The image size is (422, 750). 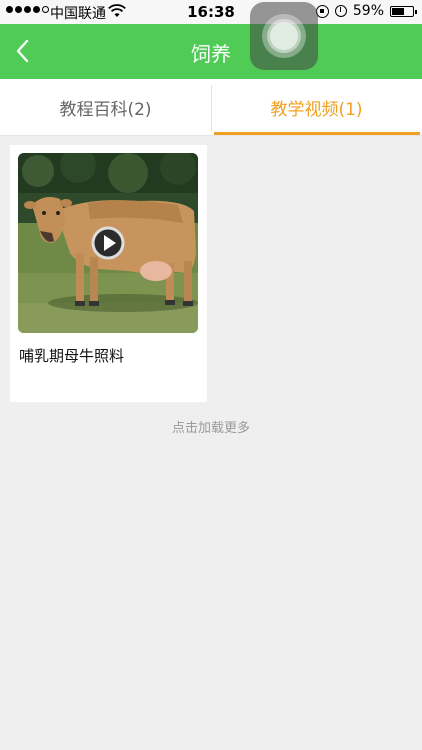 I want to click on nav-bar: 饲养, so click(x=211, y=51).